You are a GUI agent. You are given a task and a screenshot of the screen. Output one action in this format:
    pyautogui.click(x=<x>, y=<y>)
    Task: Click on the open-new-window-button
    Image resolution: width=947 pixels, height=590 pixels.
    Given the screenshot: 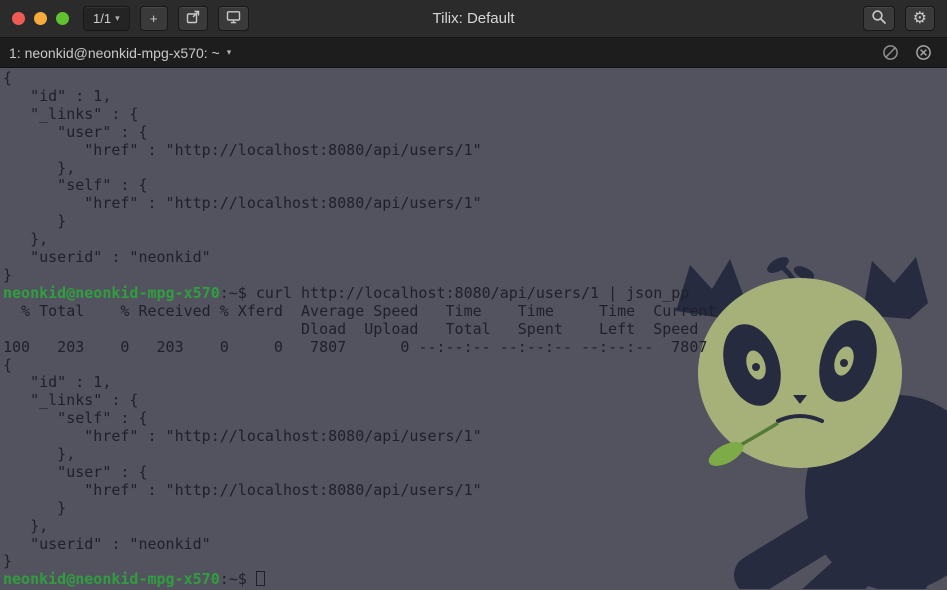 What is the action you would take?
    pyautogui.click(x=192, y=18)
    